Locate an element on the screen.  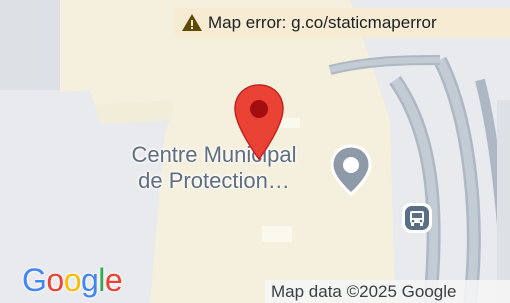
building-patch is located at coordinates (277, 234).